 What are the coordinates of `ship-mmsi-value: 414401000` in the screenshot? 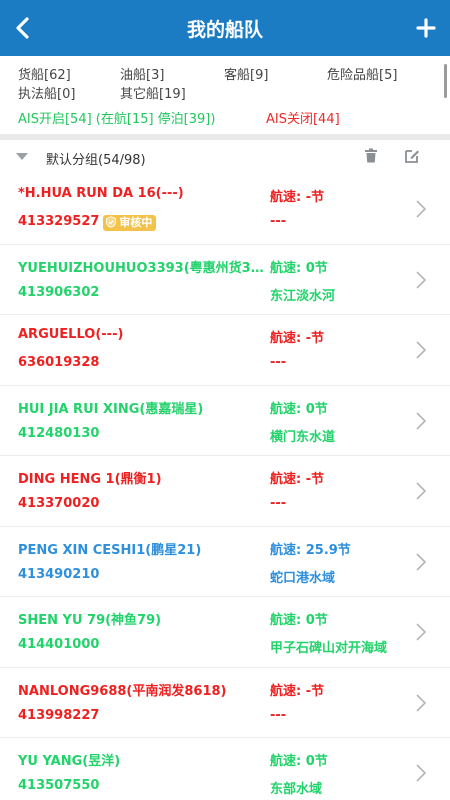 It's located at (59, 644).